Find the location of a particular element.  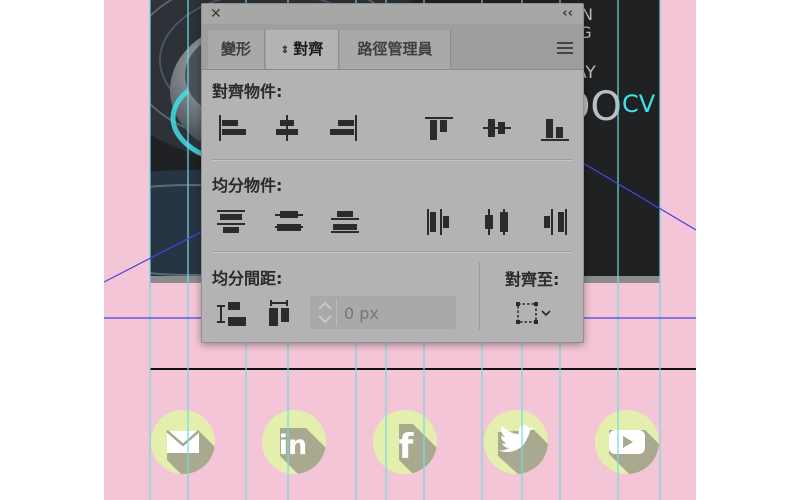

align-objects-title: 對齊物件: is located at coordinates (247, 91).